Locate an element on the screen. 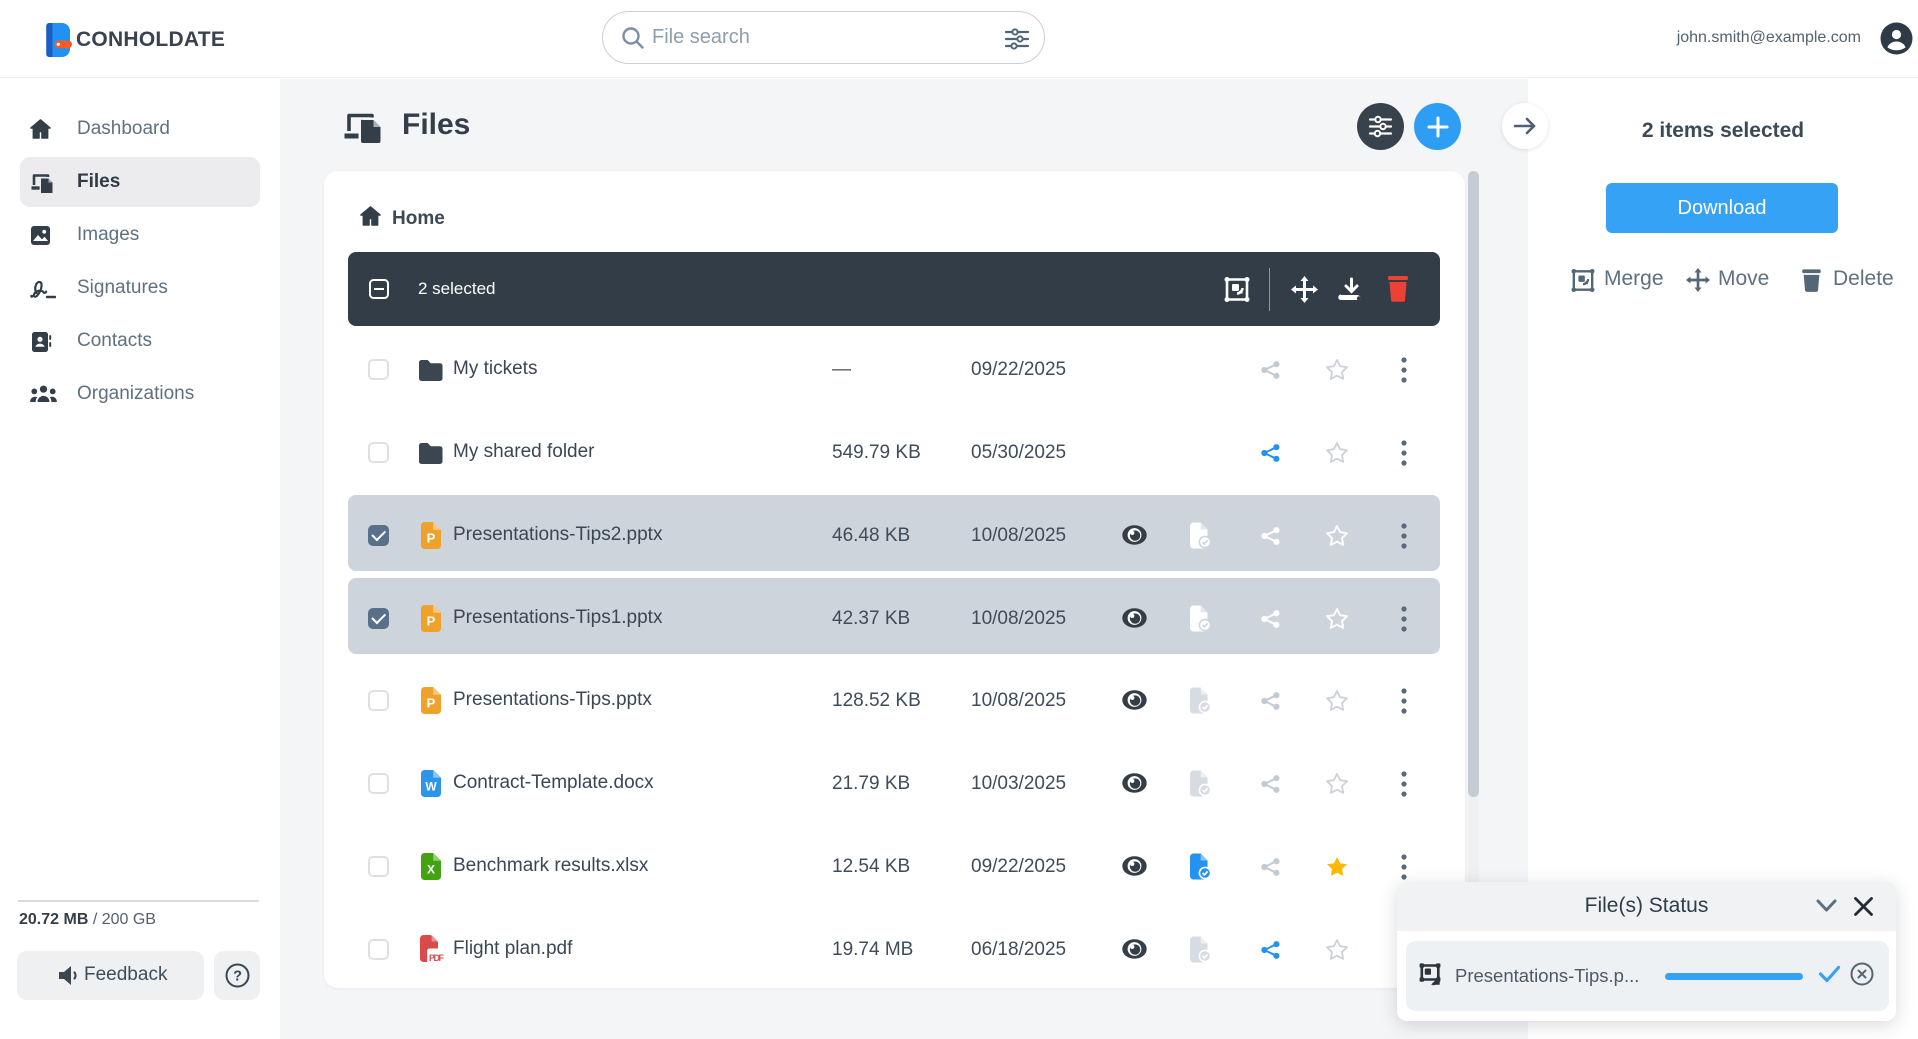 Image resolution: width=1918 pixels, height=1039 pixels. svg-text: X is located at coordinates (431, 870).